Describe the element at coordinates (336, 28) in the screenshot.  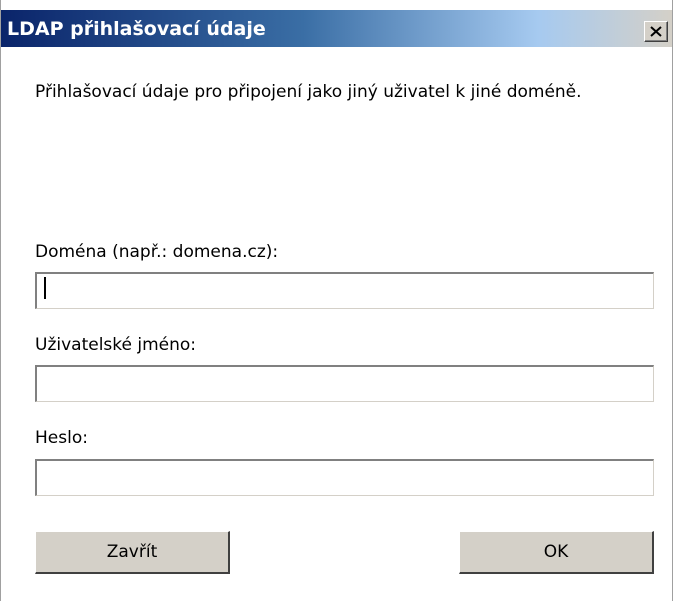
I see `title-bar: LDAP přihlašovací údaje` at that location.